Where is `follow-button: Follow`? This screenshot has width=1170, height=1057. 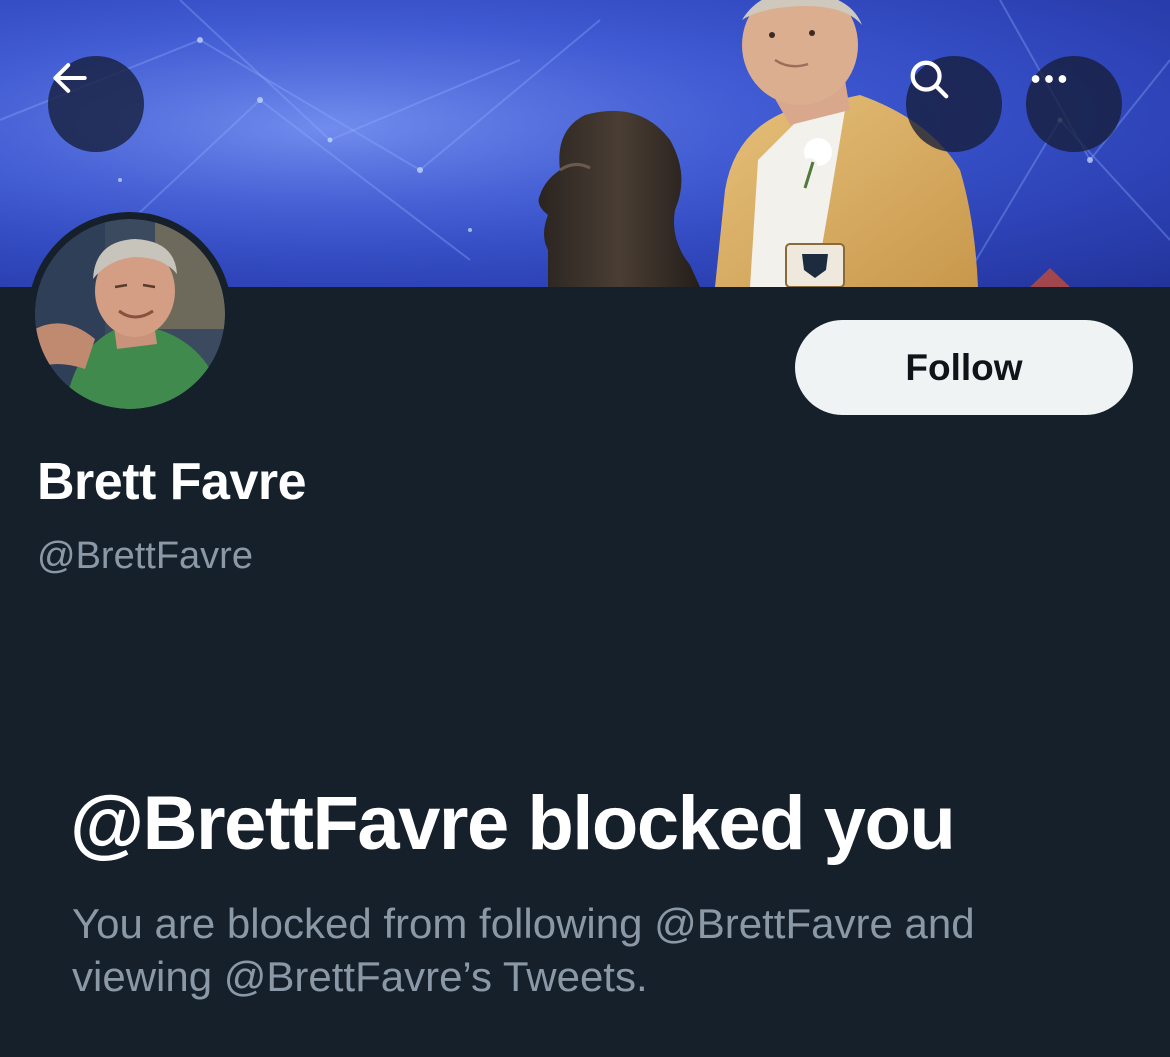
follow-button: Follow is located at coordinates (964, 367).